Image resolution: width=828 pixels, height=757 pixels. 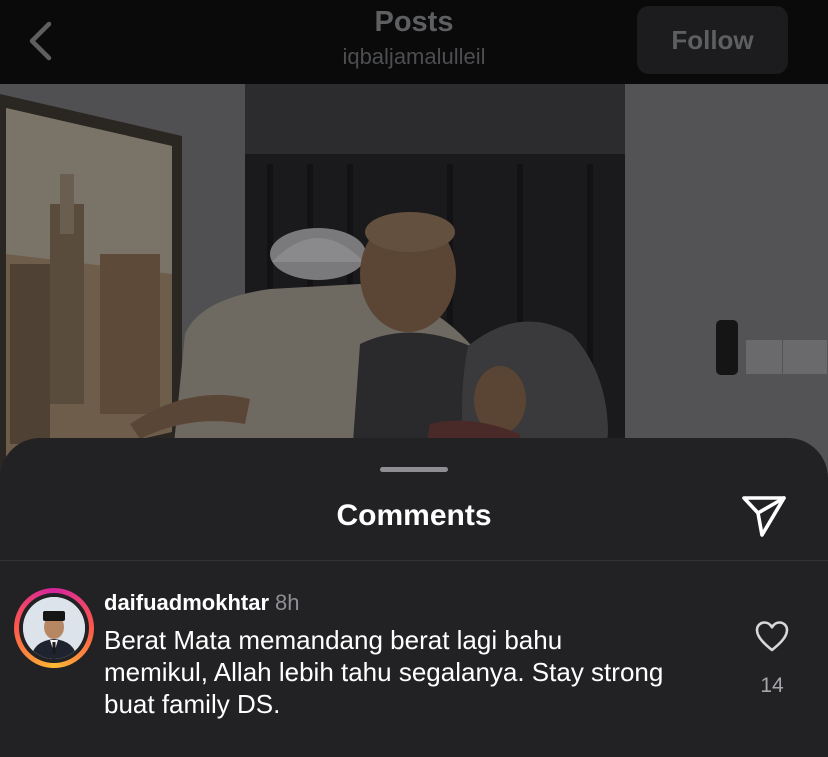 I want to click on chevron-left-icon, so click(x=40, y=41).